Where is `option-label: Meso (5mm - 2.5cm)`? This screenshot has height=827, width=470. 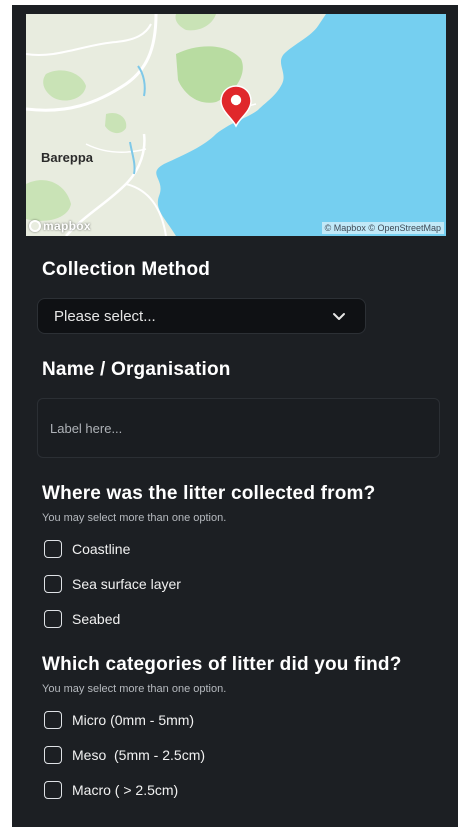 option-label: Meso (5mm - 2.5cm) is located at coordinates (139, 755).